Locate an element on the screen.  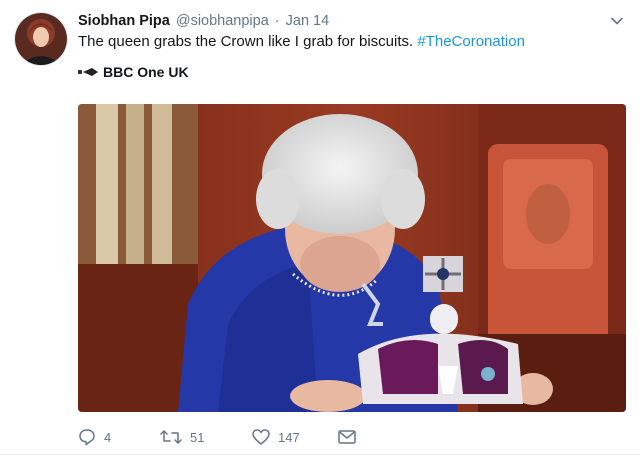
source-label: BBC One UK is located at coordinates (146, 72).